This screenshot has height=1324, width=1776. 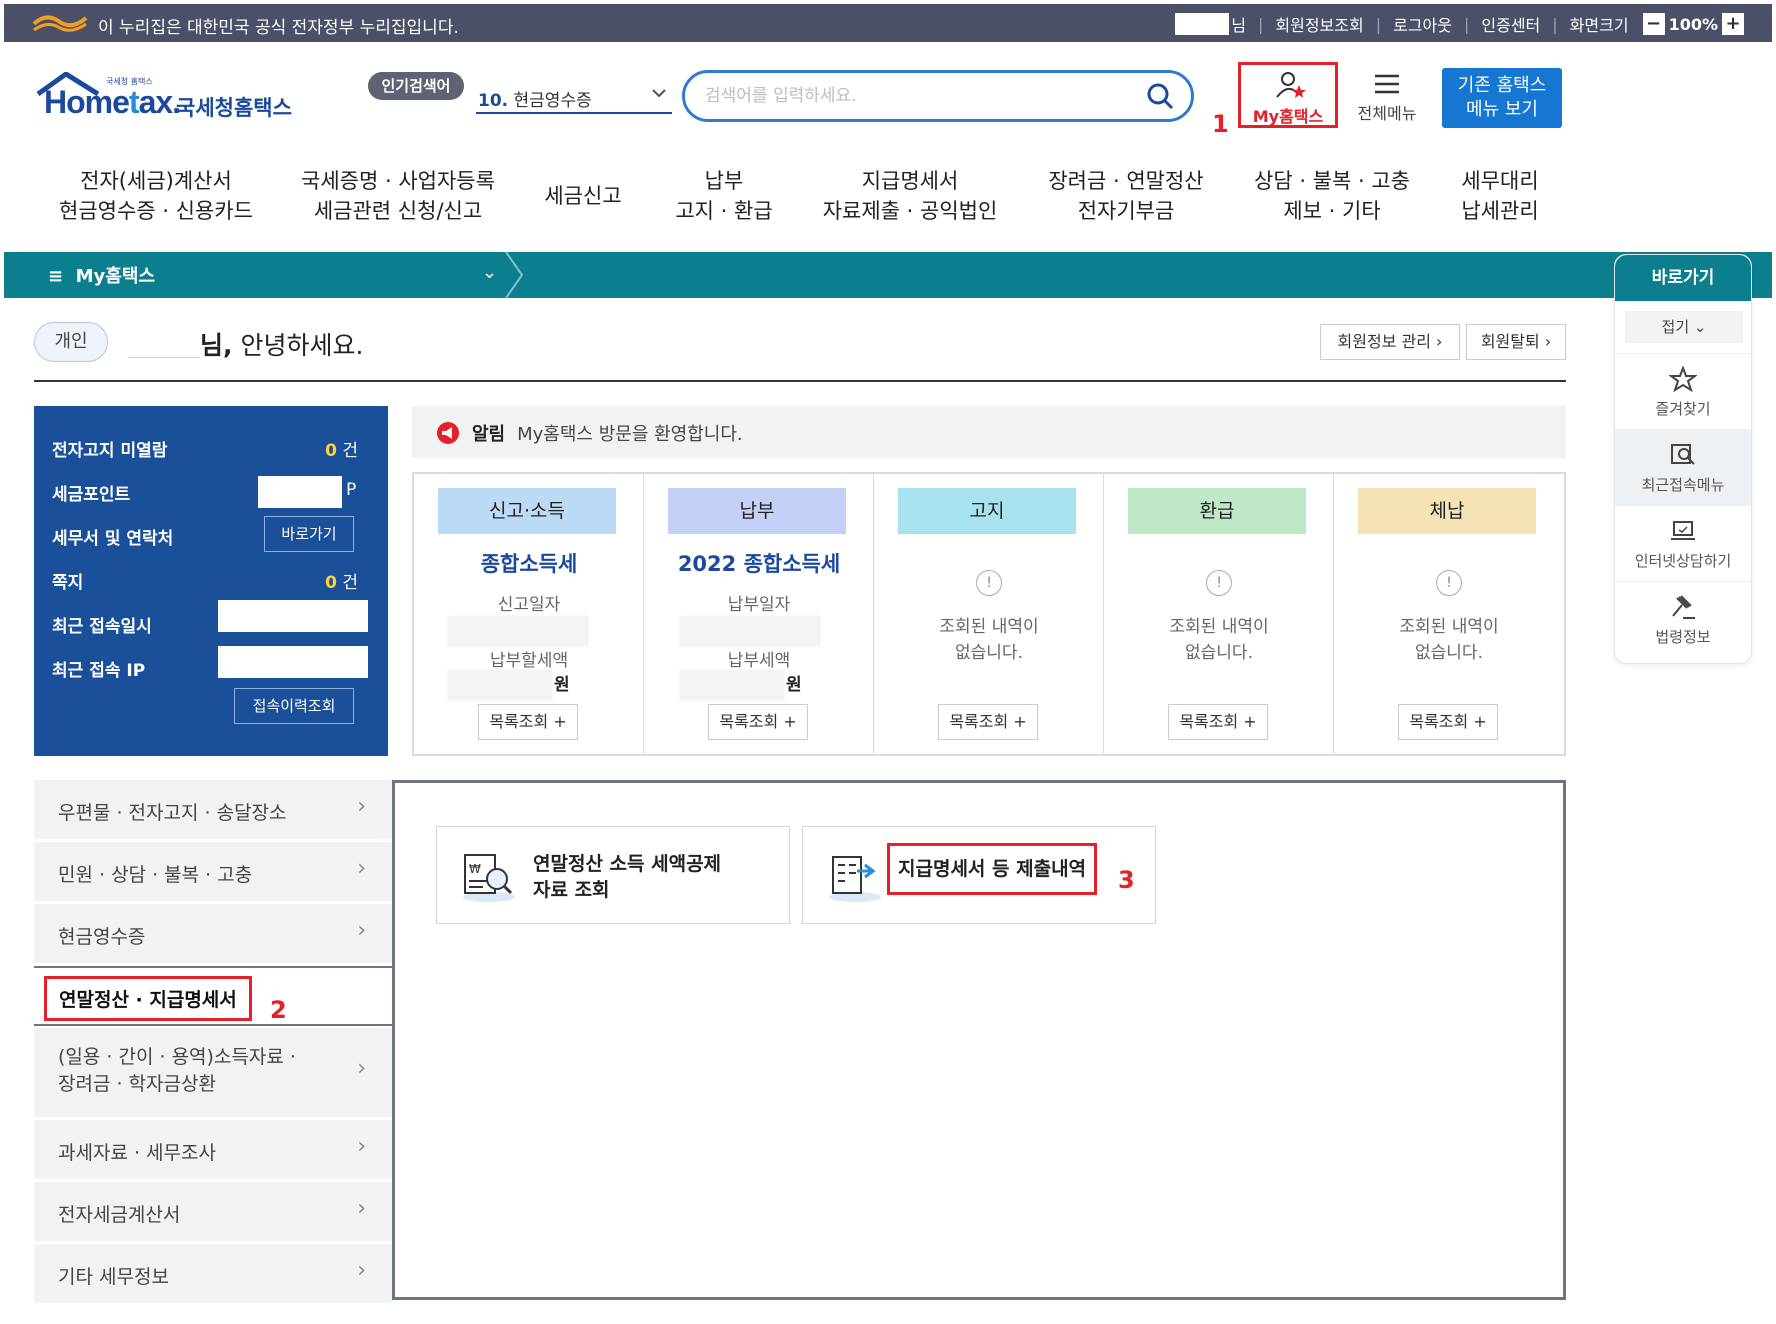 What do you see at coordinates (987, 511) in the screenshot?
I see `card-header: 고지` at bounding box center [987, 511].